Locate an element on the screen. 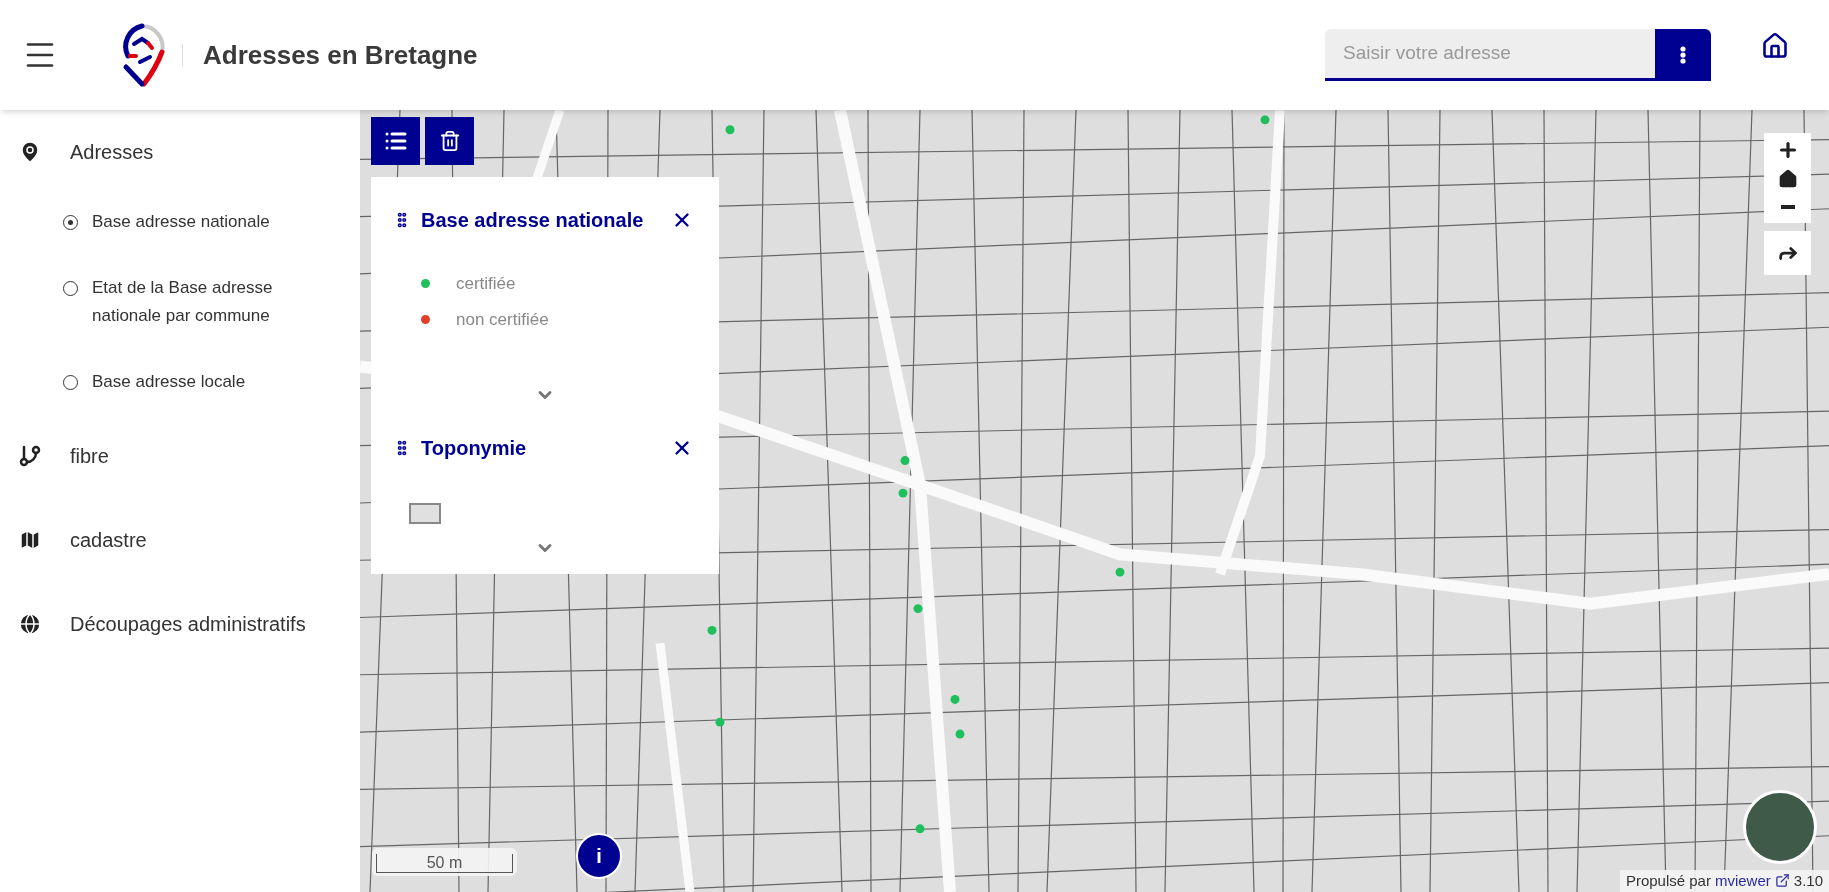 The width and height of the screenshot is (1829, 892). legend-label: non certifiée is located at coordinates (502, 319).